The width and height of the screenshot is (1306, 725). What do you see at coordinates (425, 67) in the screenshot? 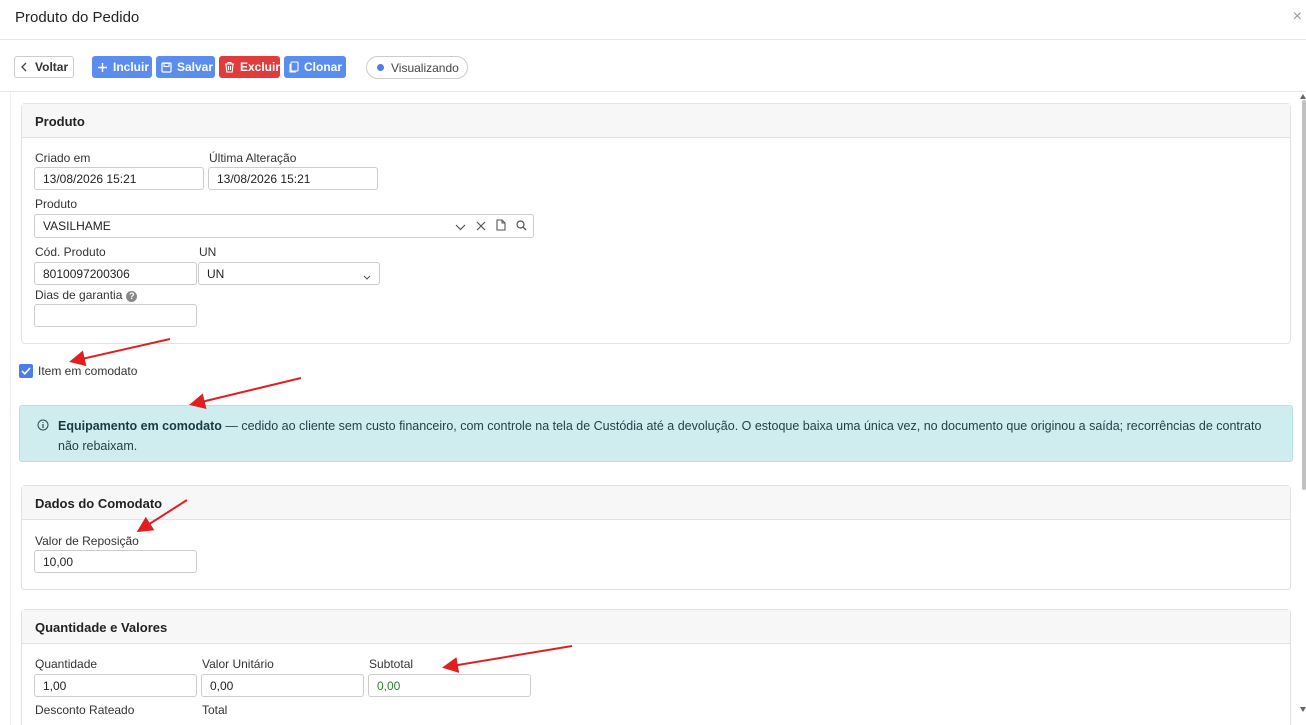
I see `status-label: Visualizando` at bounding box center [425, 67].